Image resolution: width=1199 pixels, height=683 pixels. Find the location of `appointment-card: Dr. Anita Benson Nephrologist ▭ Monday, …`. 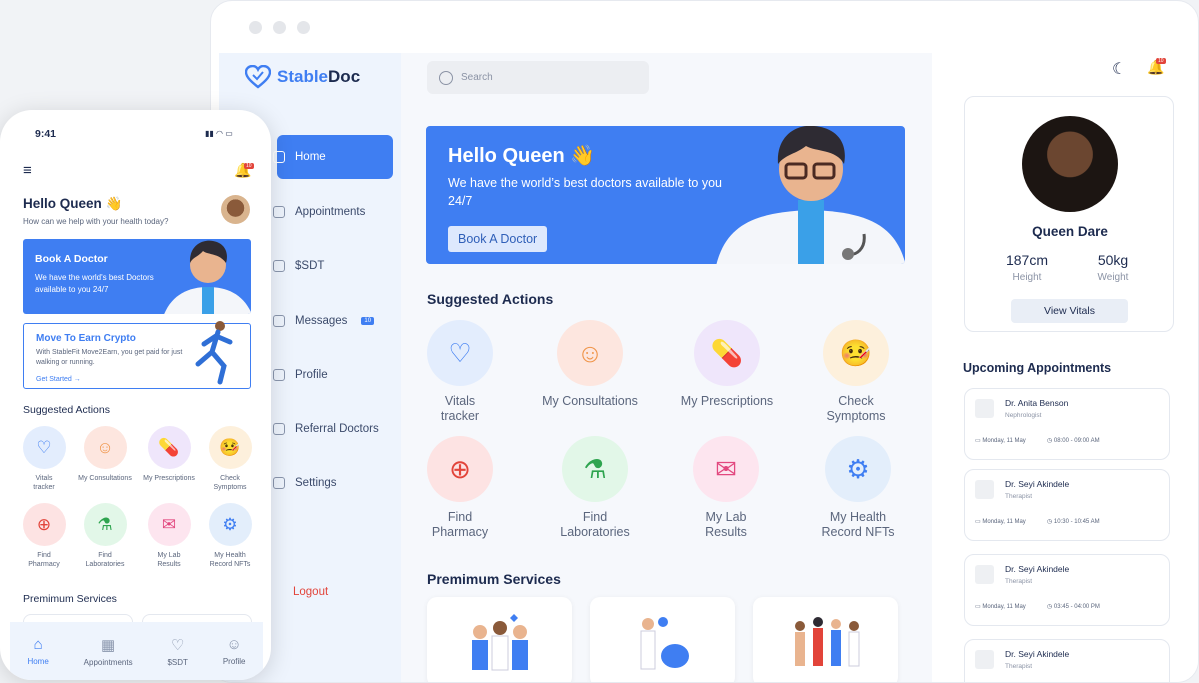

appointment-card: Dr. Anita Benson Nephrologist ▭ Monday, … is located at coordinates (1067, 424).